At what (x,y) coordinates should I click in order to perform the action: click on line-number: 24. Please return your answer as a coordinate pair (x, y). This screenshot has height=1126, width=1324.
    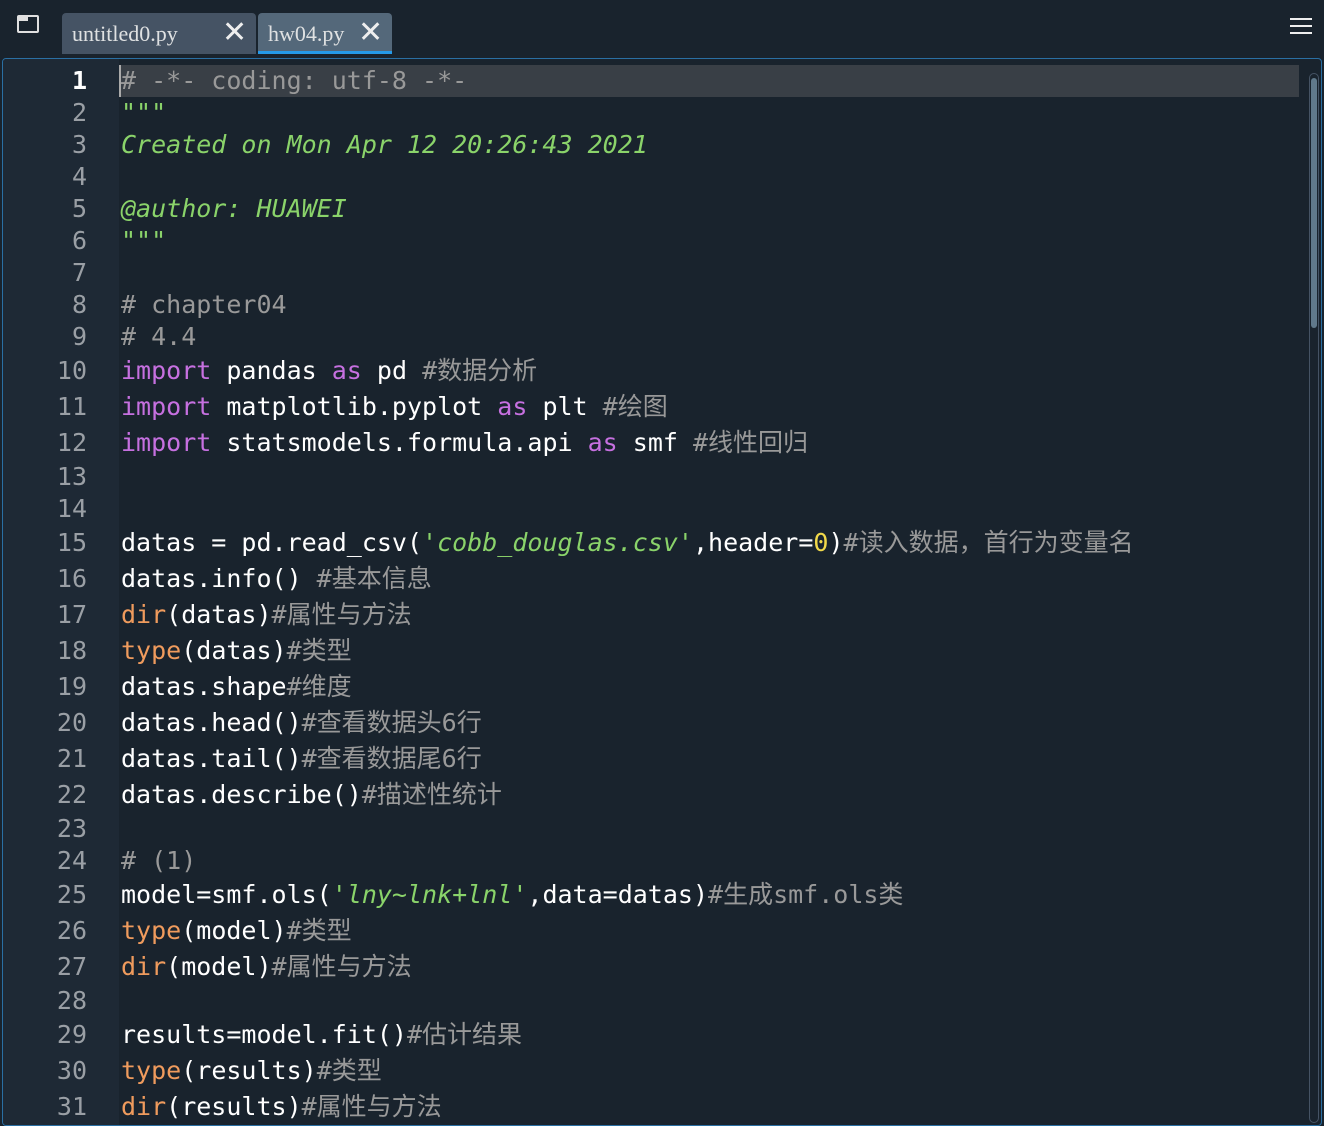
    Looking at the image, I should click on (71, 860).